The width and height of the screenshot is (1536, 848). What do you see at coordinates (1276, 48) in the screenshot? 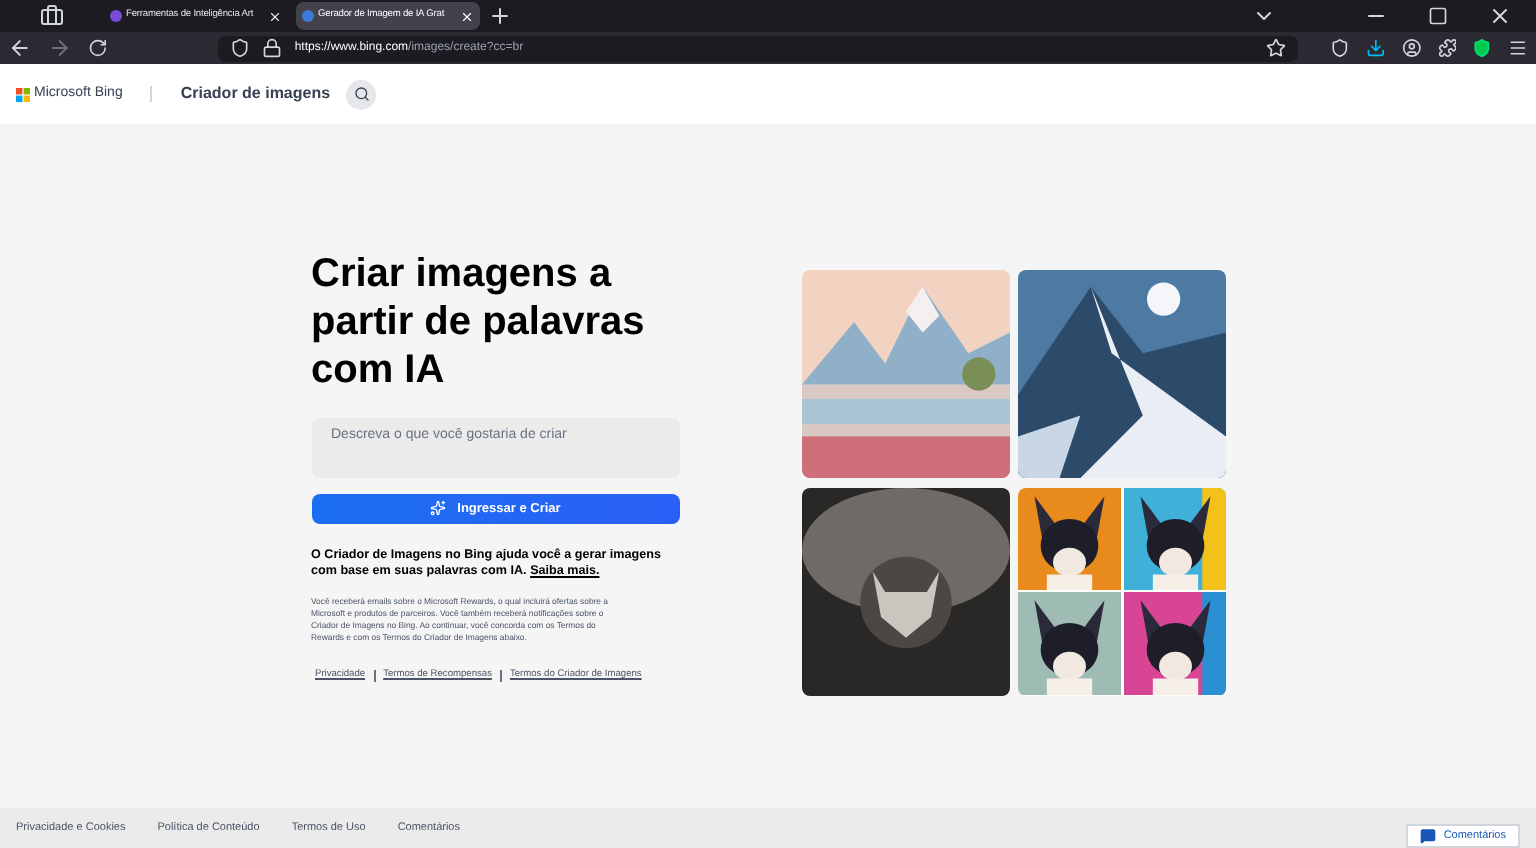
I see `bookmark-star-icon` at bounding box center [1276, 48].